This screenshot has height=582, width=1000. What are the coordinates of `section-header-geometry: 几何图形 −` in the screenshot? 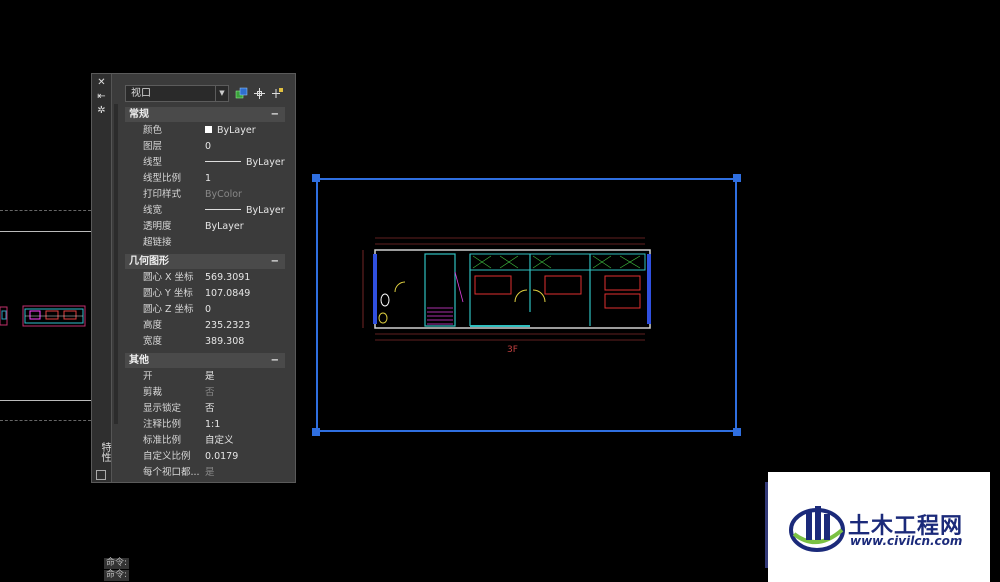 It's located at (205, 261).